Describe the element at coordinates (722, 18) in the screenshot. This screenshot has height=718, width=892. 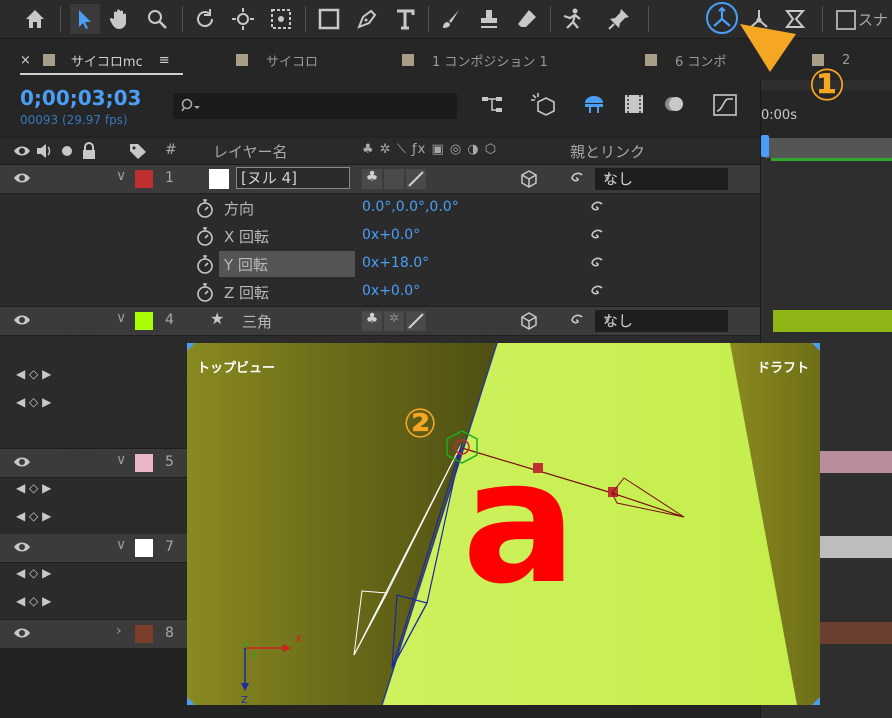
I see `local-axis-icon` at that location.